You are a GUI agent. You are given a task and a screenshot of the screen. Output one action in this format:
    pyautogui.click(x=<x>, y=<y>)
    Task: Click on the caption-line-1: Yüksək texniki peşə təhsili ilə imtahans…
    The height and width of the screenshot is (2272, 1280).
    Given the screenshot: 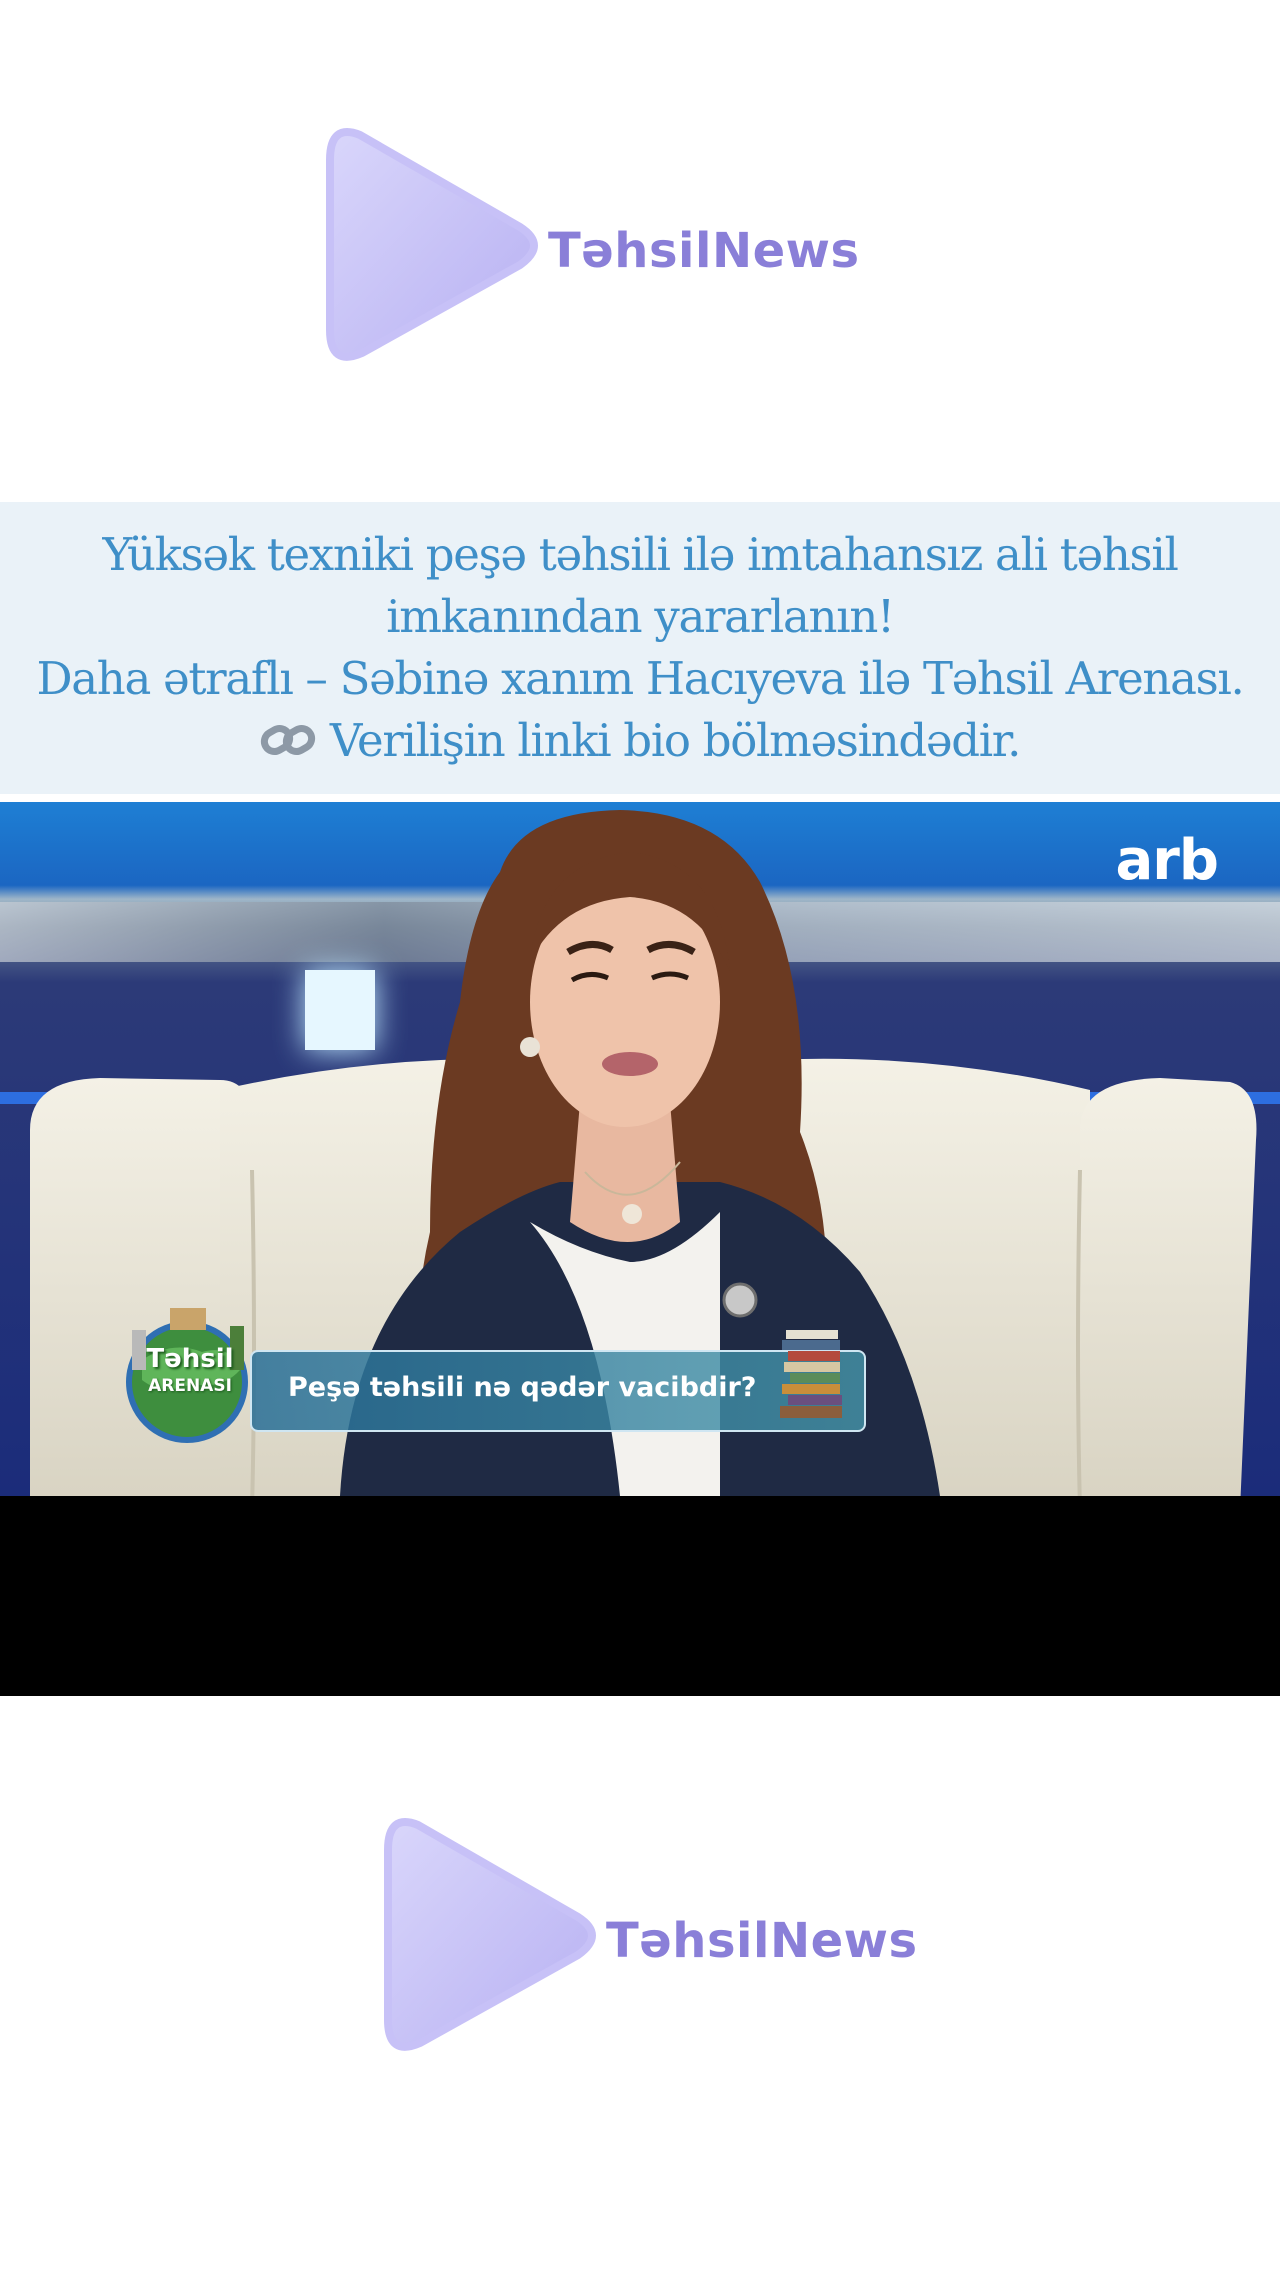 What is the action you would take?
    pyautogui.click(x=640, y=554)
    